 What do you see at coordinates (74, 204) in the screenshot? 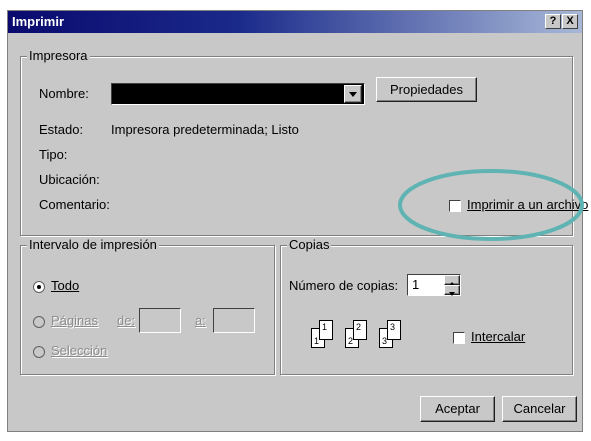
I see `comment-label: Comentario:` at bounding box center [74, 204].